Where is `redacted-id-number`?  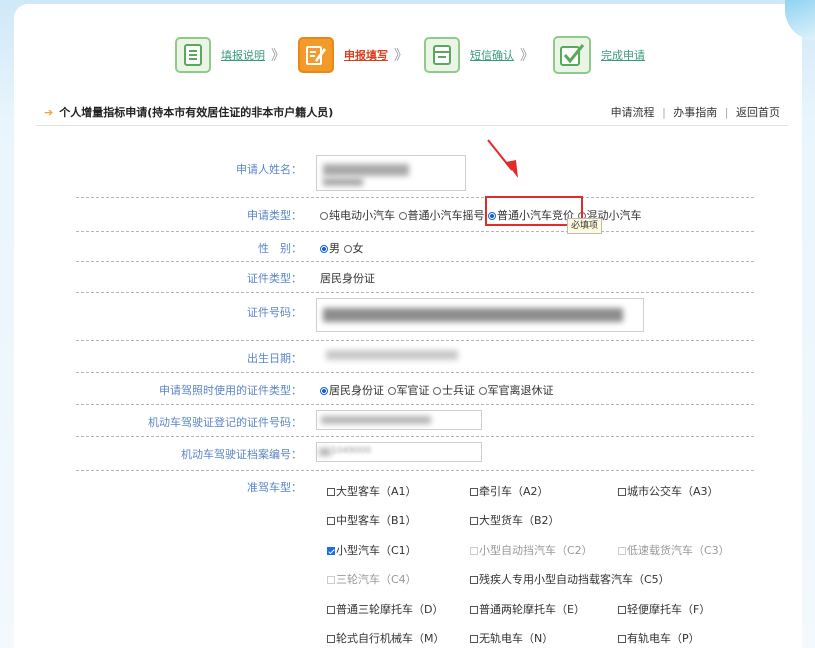 redacted-id-number is located at coordinates (473, 315).